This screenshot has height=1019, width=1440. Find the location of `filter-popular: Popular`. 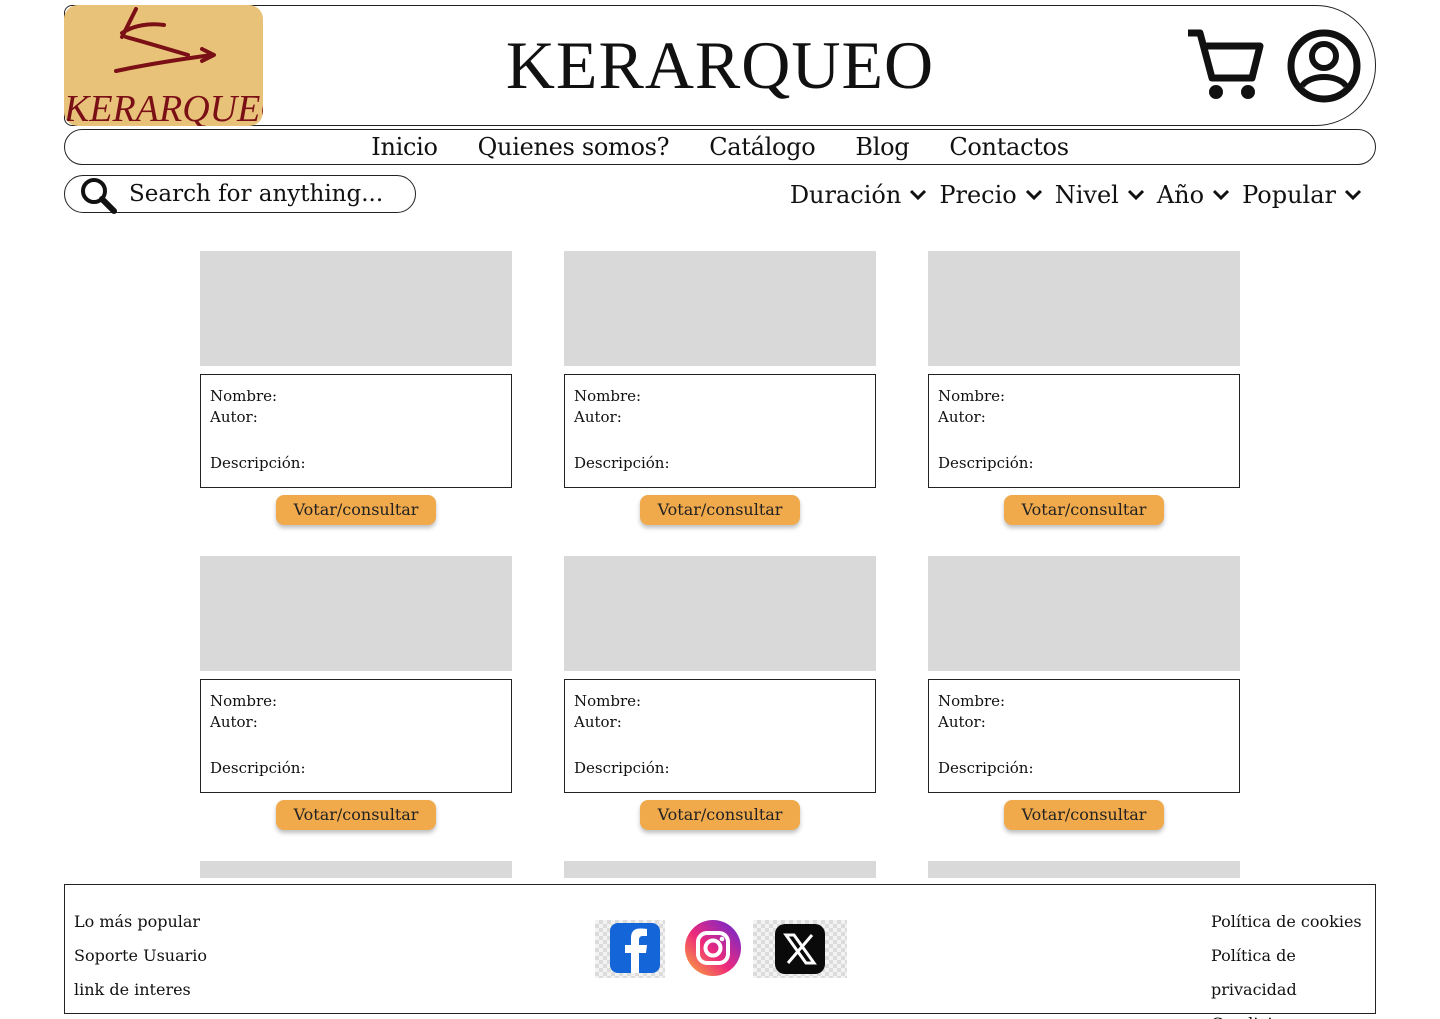

filter-popular: Popular is located at coordinates (1302, 195).